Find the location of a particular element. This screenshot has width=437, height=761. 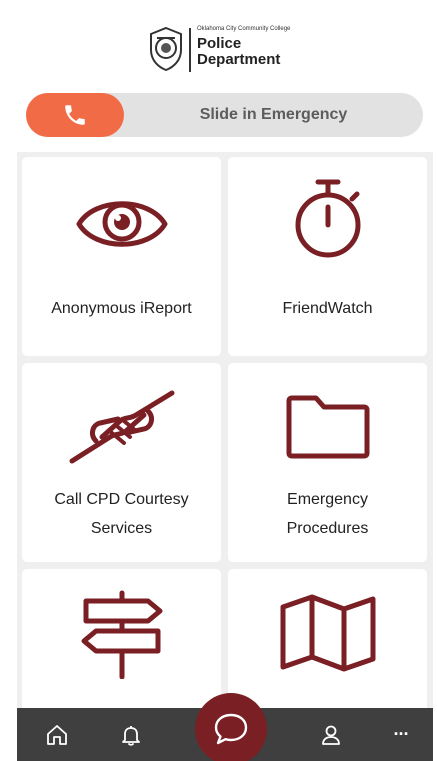

nav-more: ··· is located at coordinates (401, 734).